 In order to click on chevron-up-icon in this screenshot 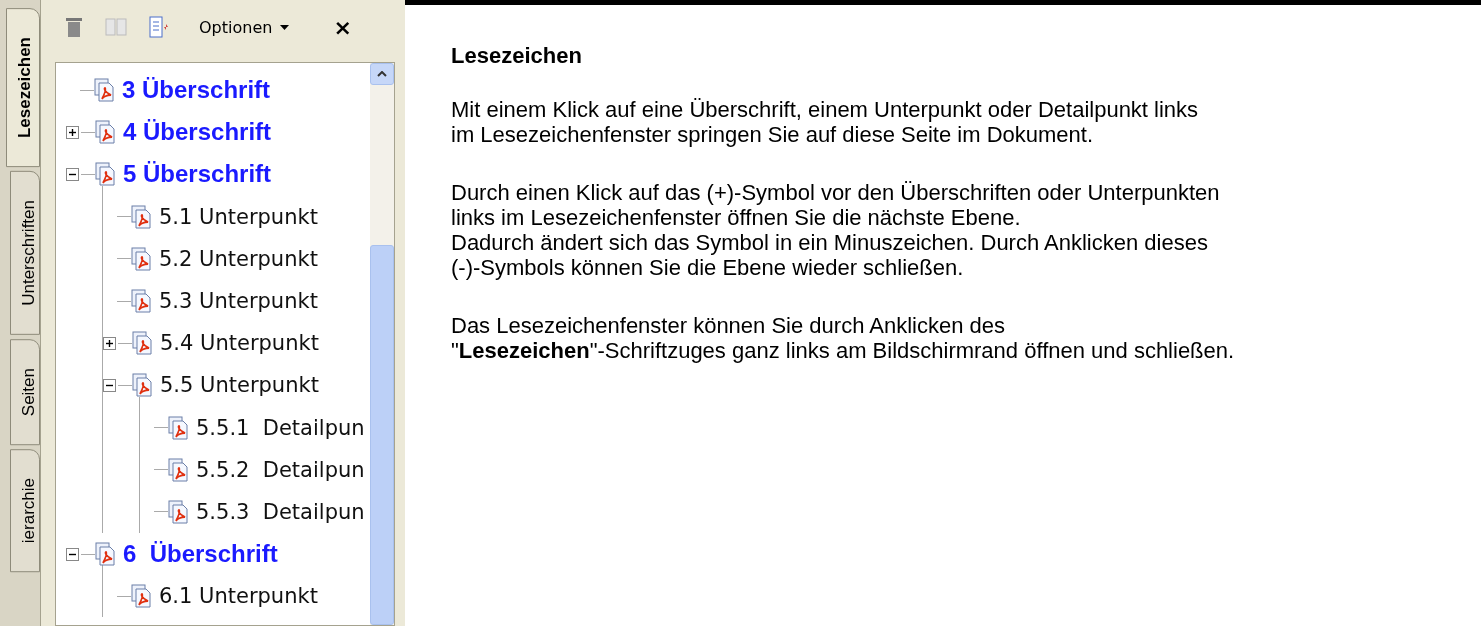, I will do `click(382, 74)`.